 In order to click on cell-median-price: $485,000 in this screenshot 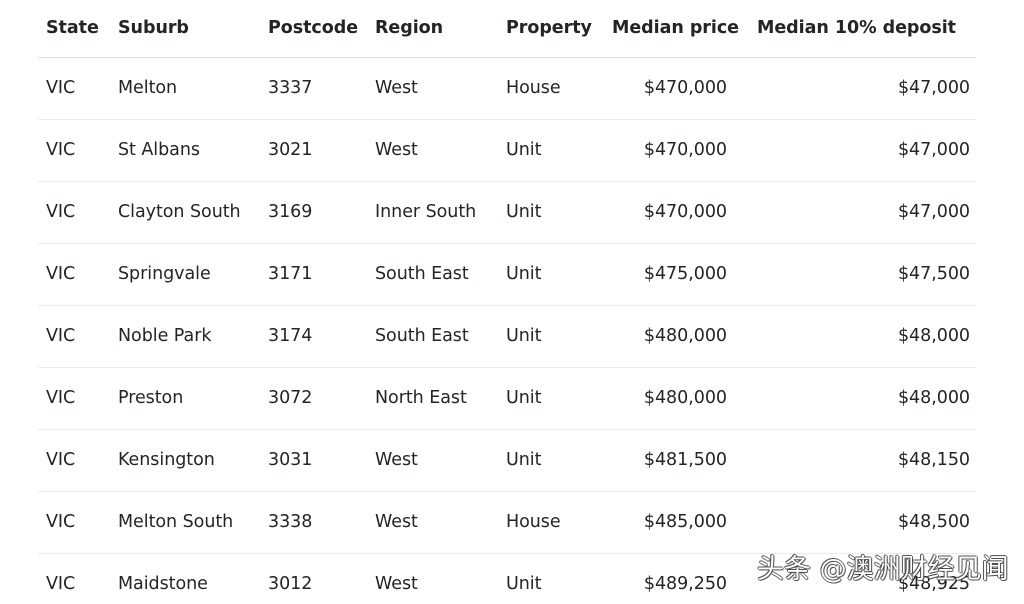, I will do `click(684, 522)`.